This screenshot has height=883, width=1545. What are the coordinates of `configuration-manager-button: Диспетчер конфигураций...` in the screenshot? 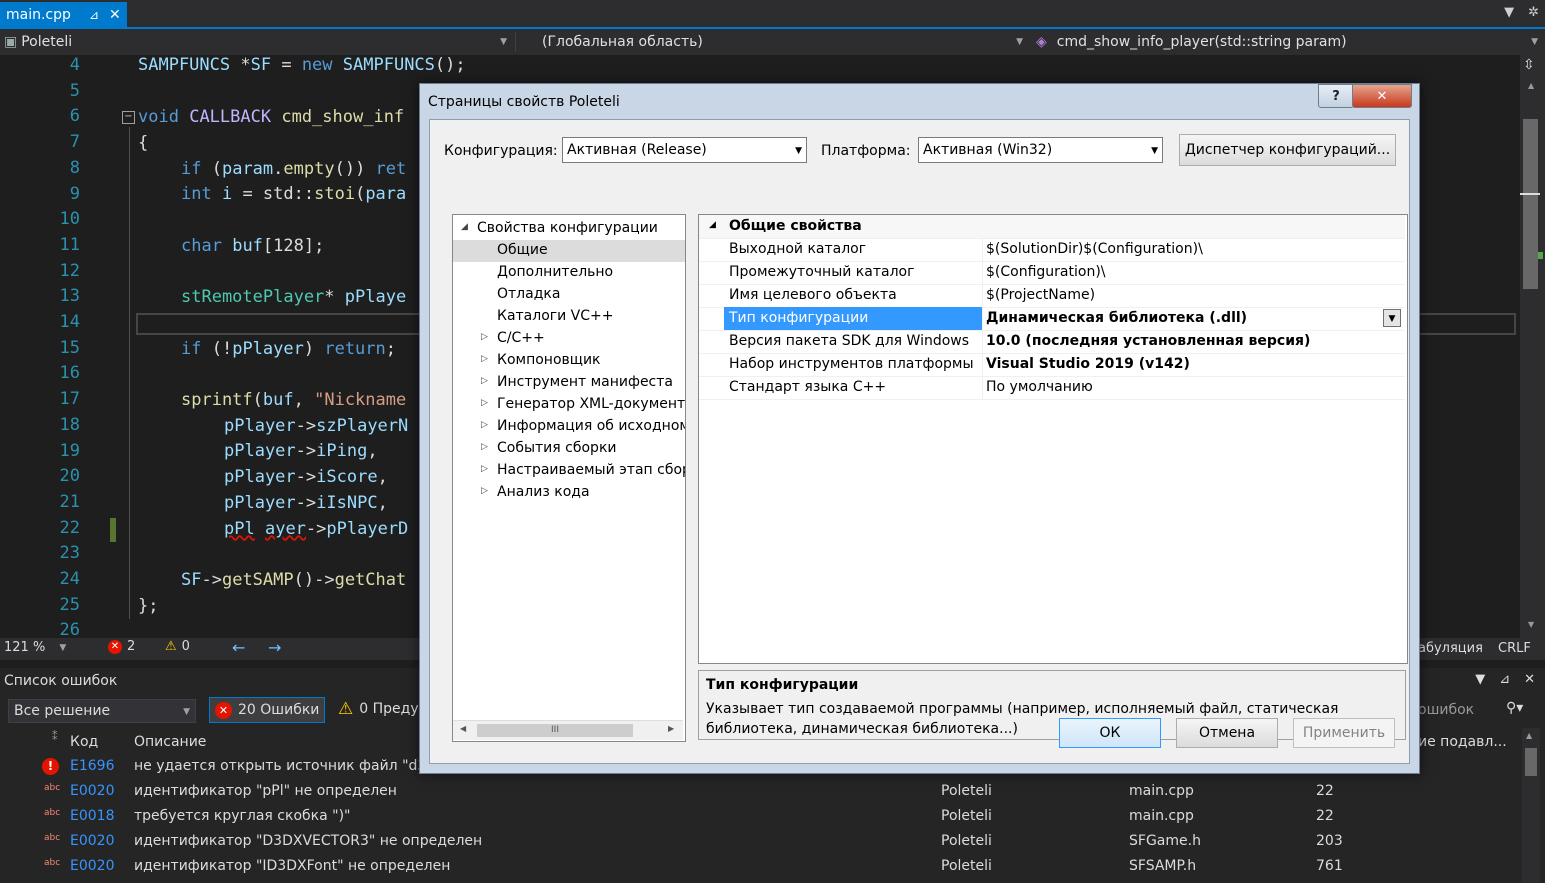 It's located at (1287, 150).